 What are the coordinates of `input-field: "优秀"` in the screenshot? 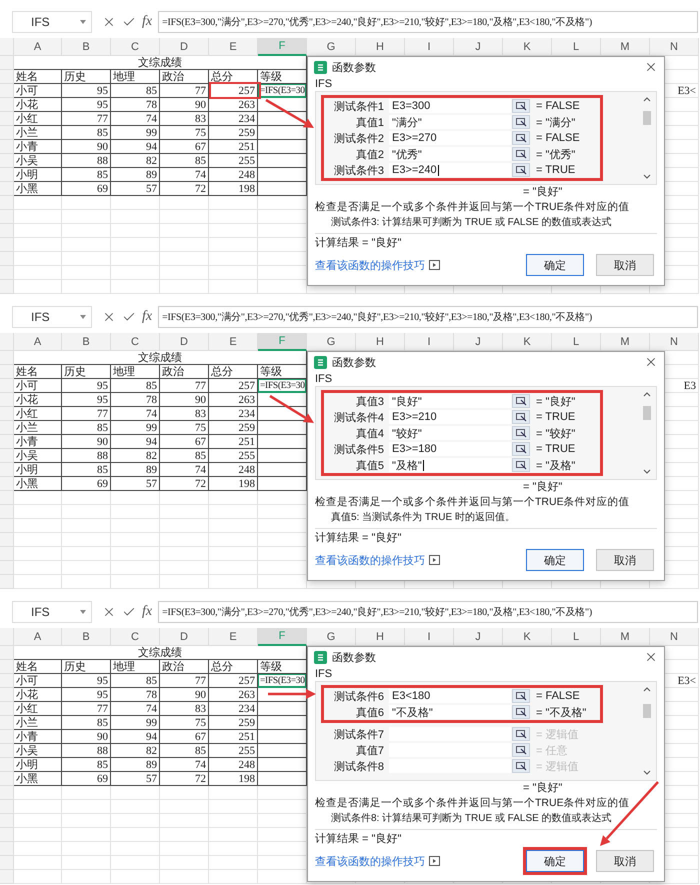 It's located at (450, 154).